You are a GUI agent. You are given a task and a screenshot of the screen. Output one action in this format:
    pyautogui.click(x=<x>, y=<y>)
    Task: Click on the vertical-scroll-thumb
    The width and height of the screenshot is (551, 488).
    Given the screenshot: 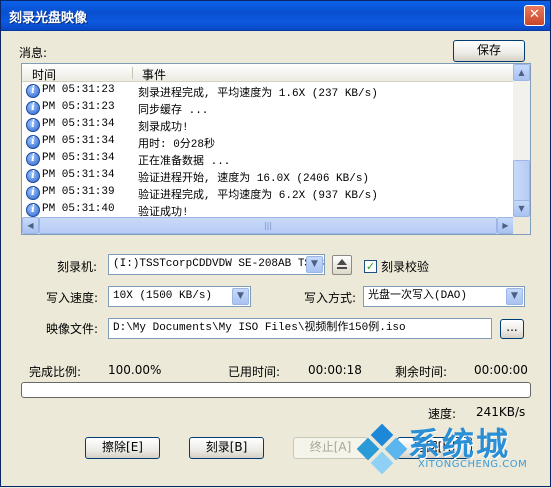 What is the action you would take?
    pyautogui.click(x=521, y=181)
    